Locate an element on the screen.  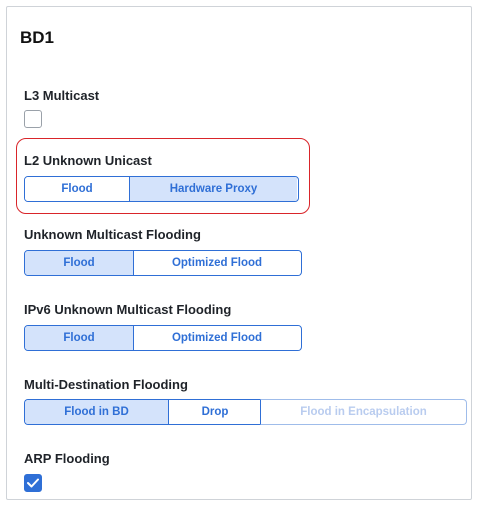
multi-destination-drop-option: Drop is located at coordinates (215, 412).